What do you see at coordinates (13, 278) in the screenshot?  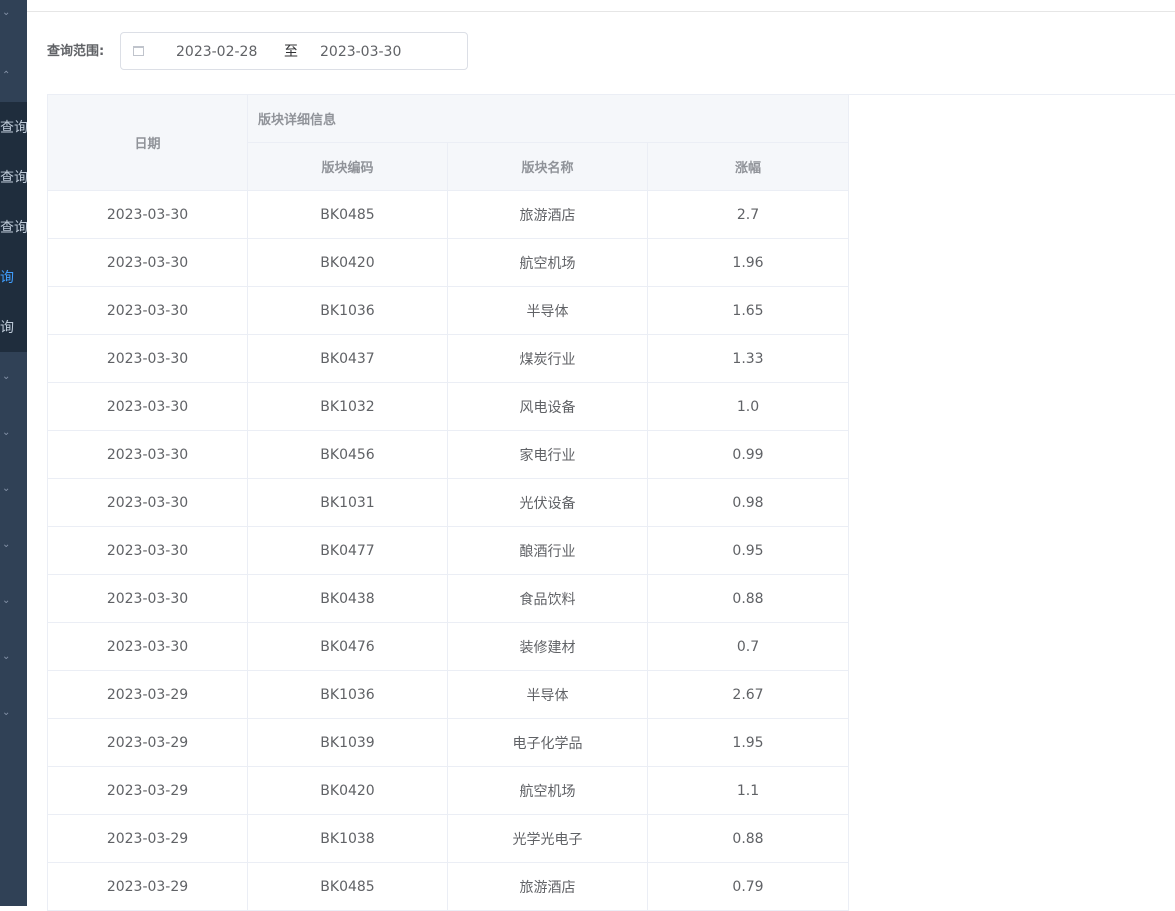 I see `sidebar-item-query-4-active: 询` at bounding box center [13, 278].